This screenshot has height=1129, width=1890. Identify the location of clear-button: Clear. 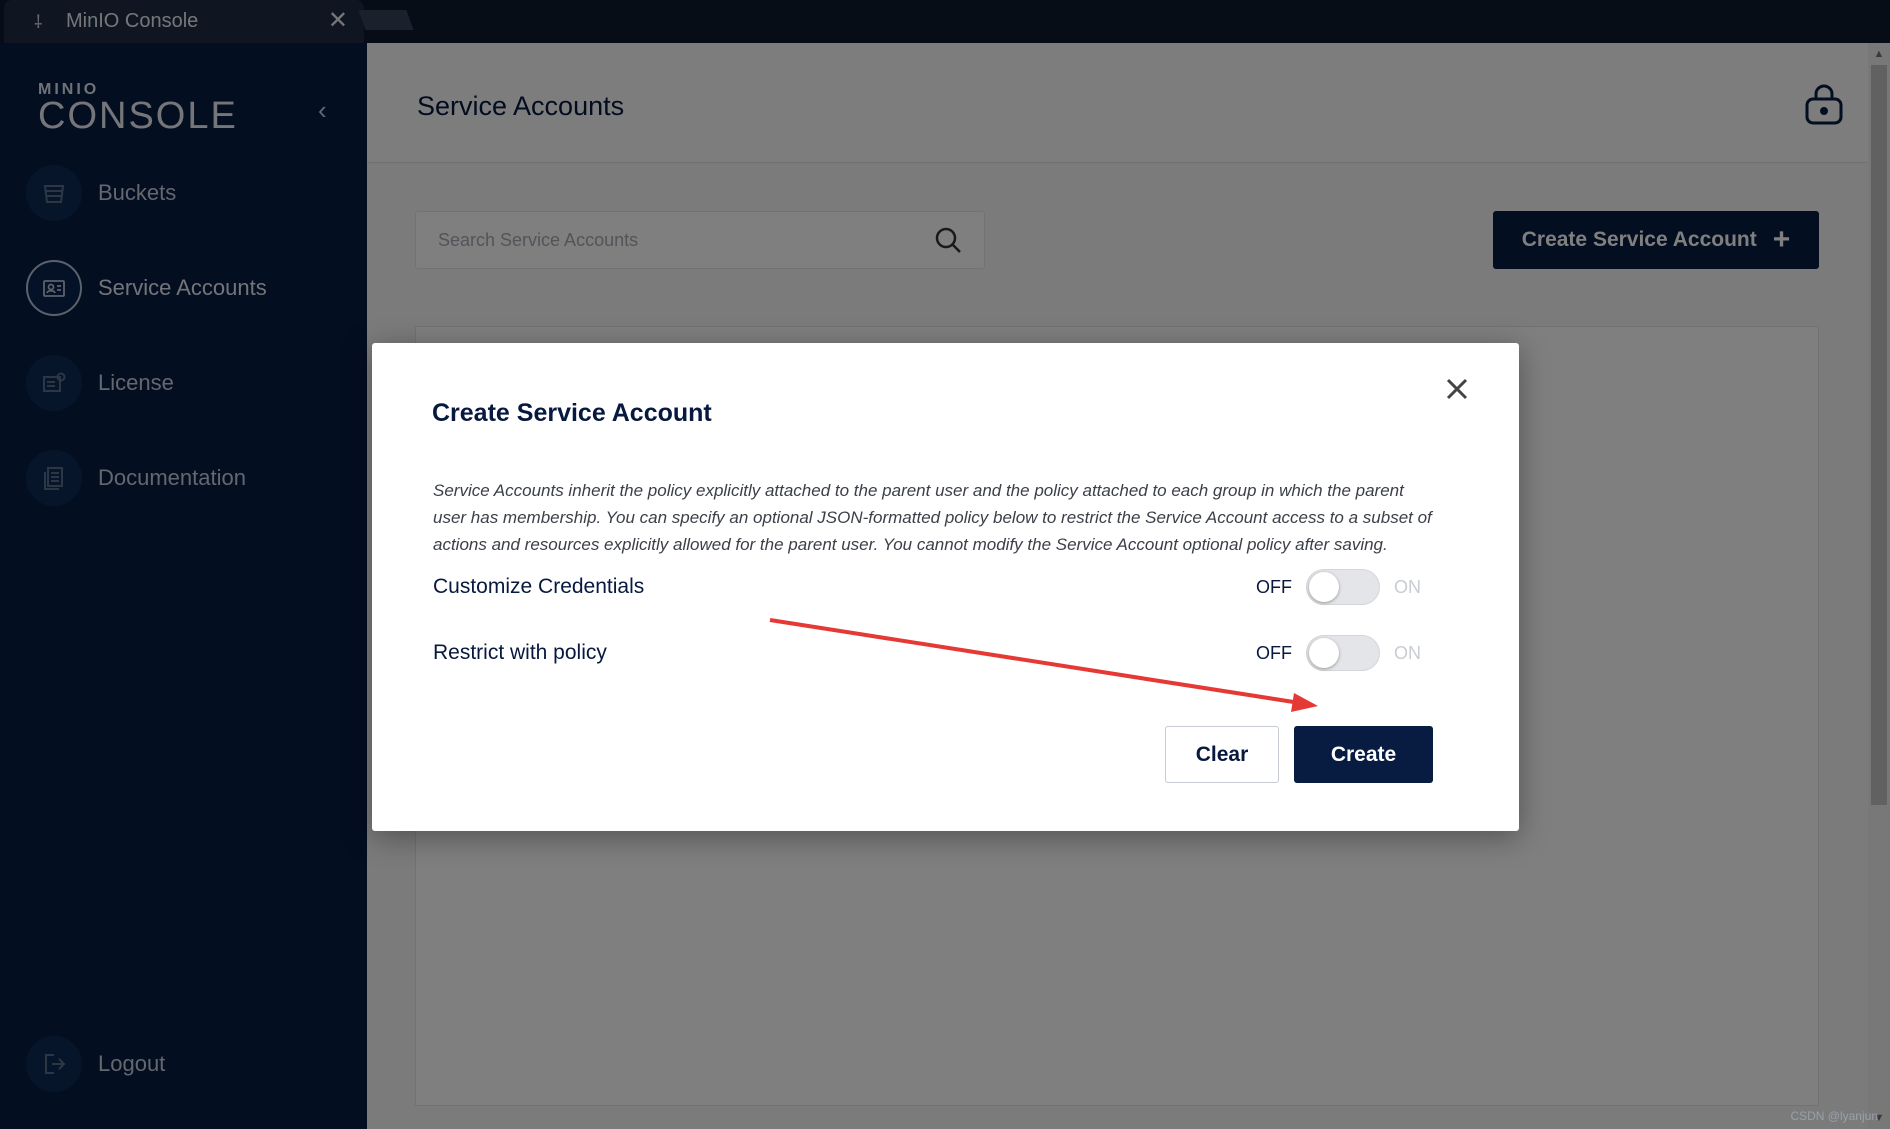
(1222, 754).